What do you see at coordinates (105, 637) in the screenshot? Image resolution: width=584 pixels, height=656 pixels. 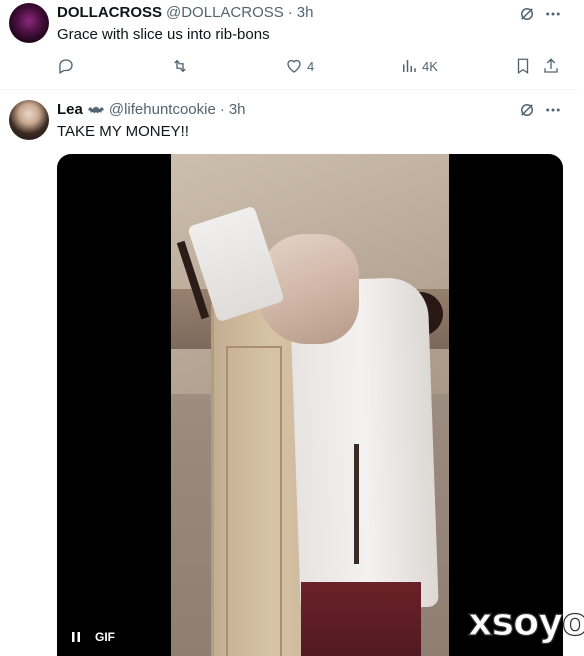 I see `gif-label: GIF` at bounding box center [105, 637].